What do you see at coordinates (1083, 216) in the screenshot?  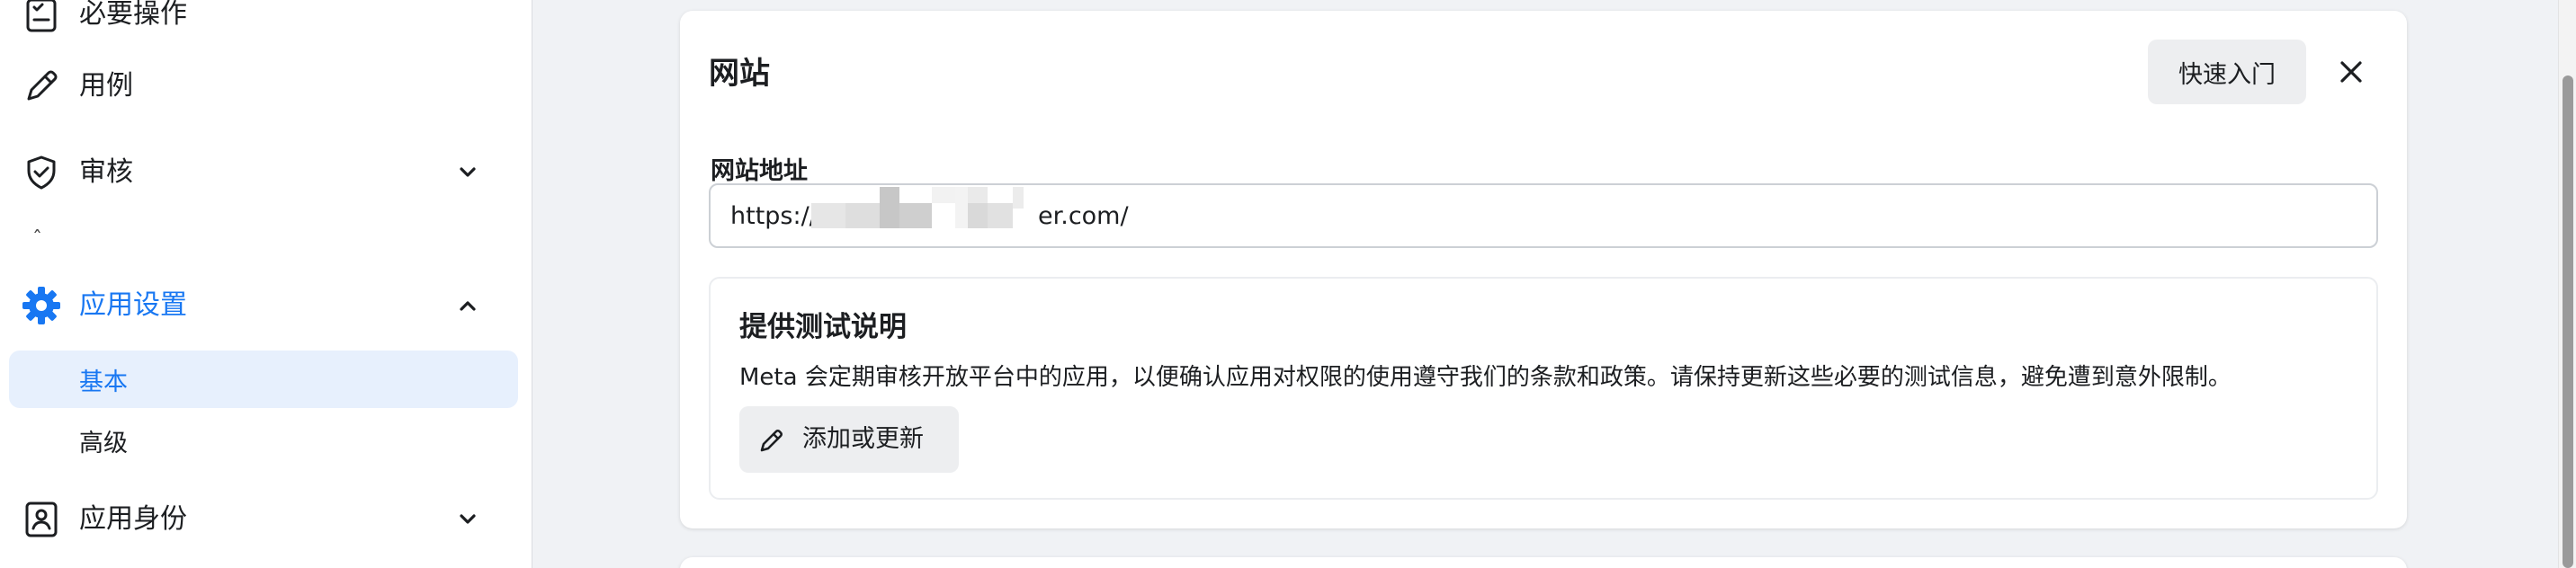 I see `url-value-suffix: er.com/` at bounding box center [1083, 216].